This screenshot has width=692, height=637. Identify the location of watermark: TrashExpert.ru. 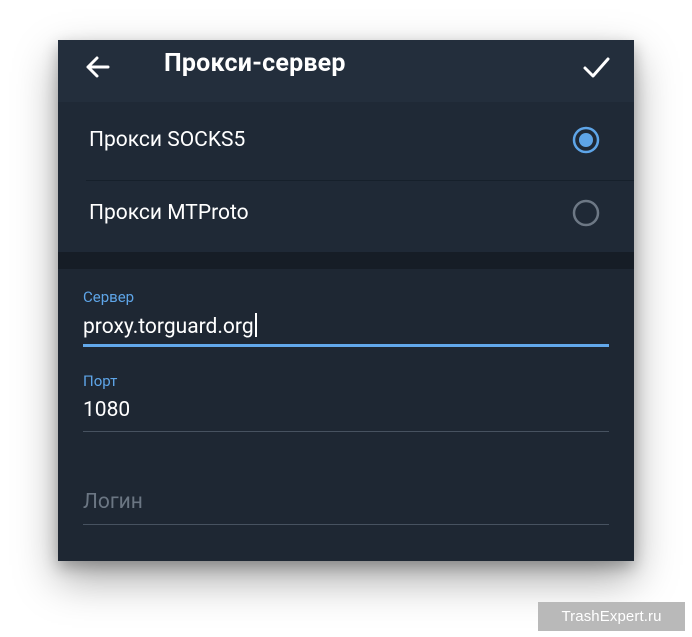
(611, 616).